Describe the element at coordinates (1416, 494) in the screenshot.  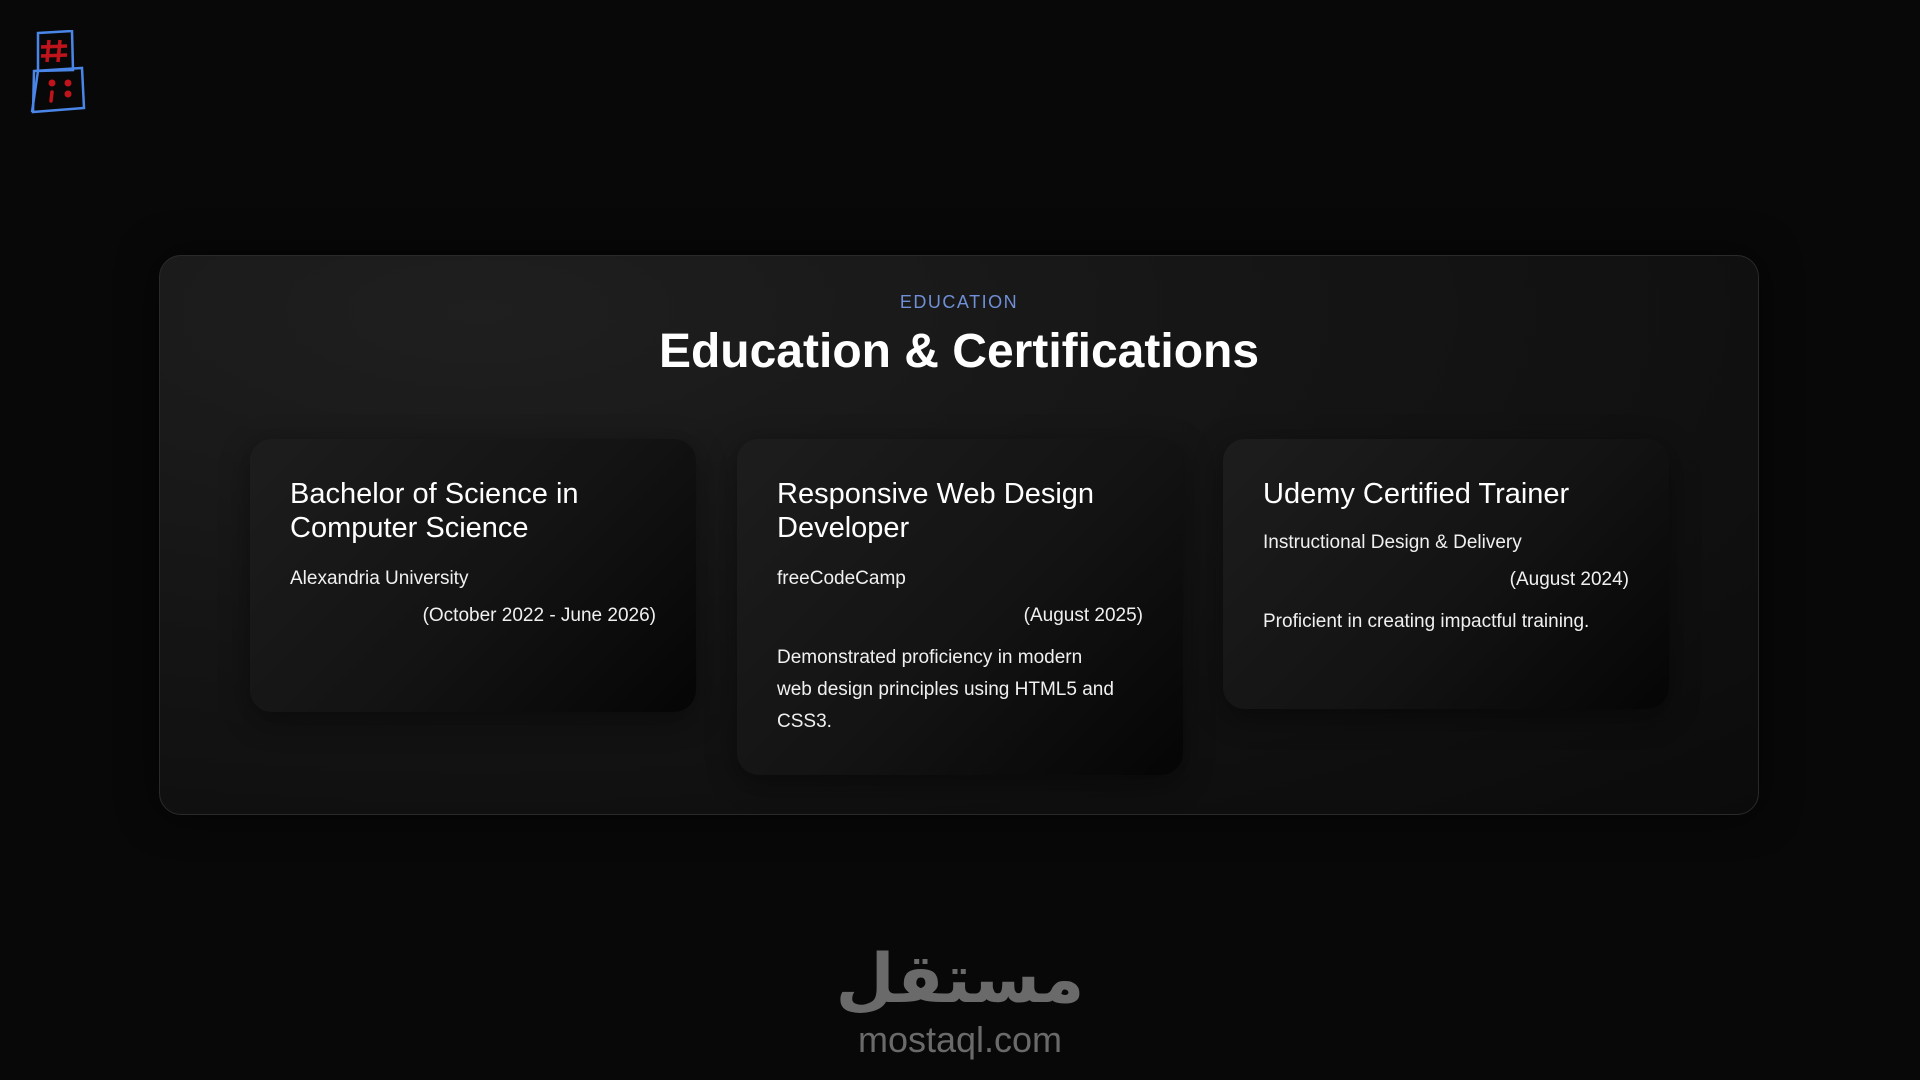
I see `card-title: Udemy Certified Trainer` at that location.